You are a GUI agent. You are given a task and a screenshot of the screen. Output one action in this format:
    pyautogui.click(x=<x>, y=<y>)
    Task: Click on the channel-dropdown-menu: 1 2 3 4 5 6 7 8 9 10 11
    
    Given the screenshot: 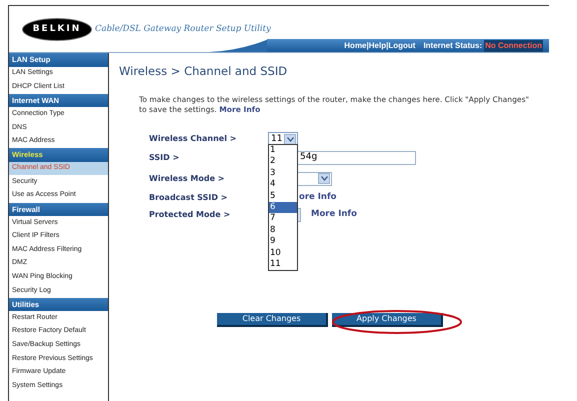 What is the action you would take?
    pyautogui.click(x=283, y=208)
    